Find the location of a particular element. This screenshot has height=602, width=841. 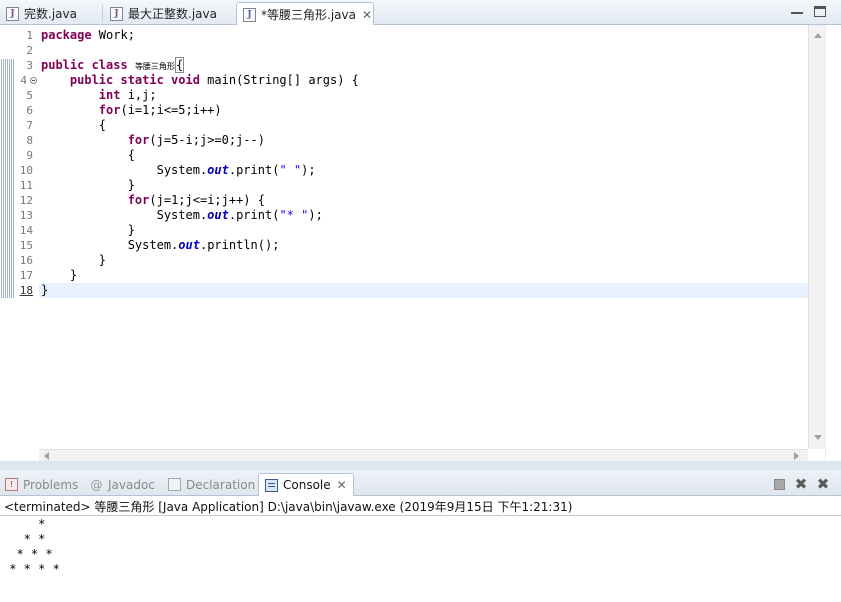

editor-tab-max-positive-integer: J 最大正整数.java is located at coordinates (168, 13).